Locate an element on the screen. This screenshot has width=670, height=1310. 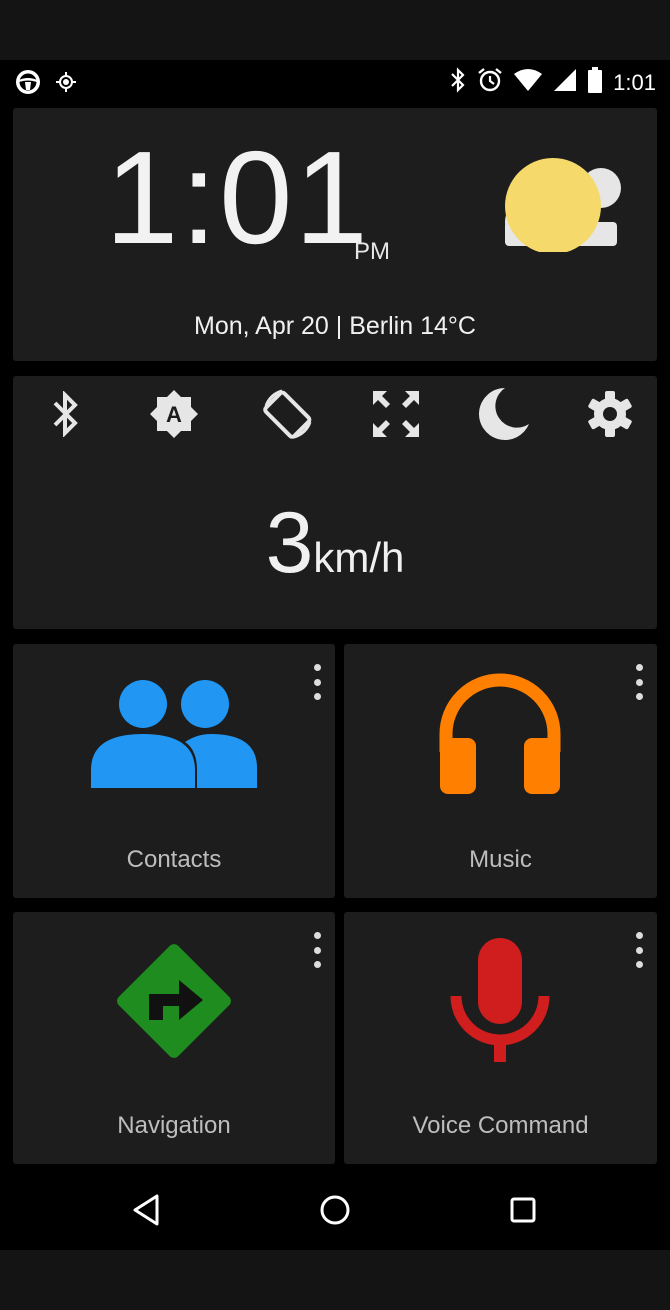
alarm-icon is located at coordinates (490, 82).